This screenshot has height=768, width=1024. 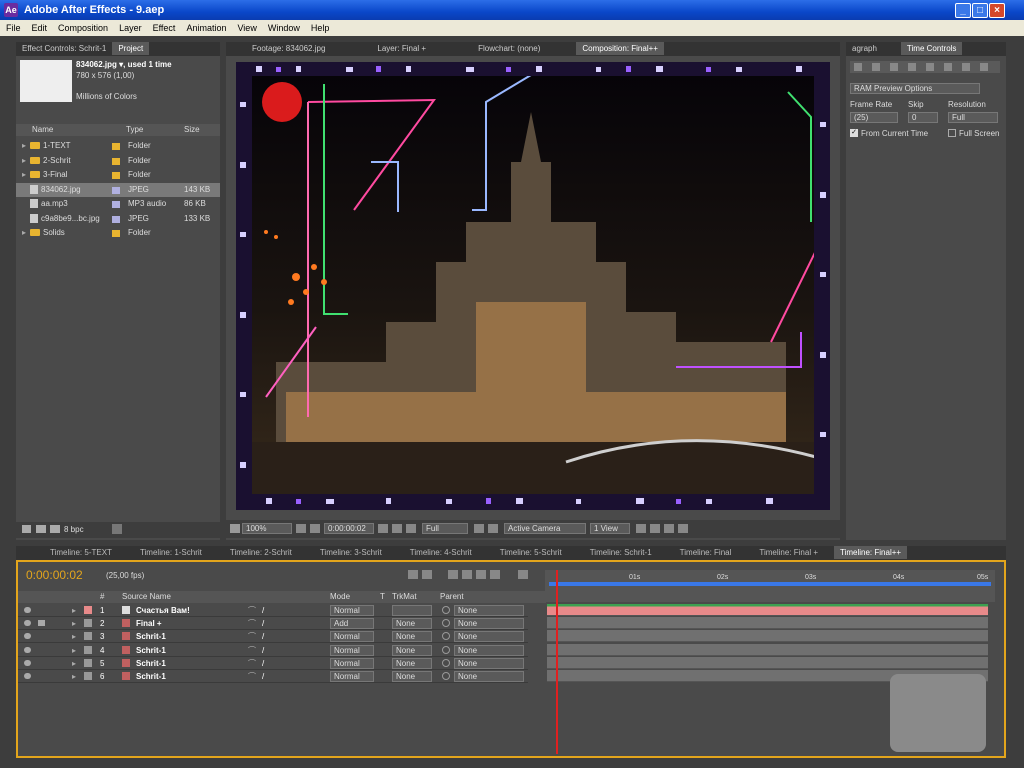 What do you see at coordinates (610, 528) in the screenshot?
I see `views-dropdown: 1 View` at bounding box center [610, 528].